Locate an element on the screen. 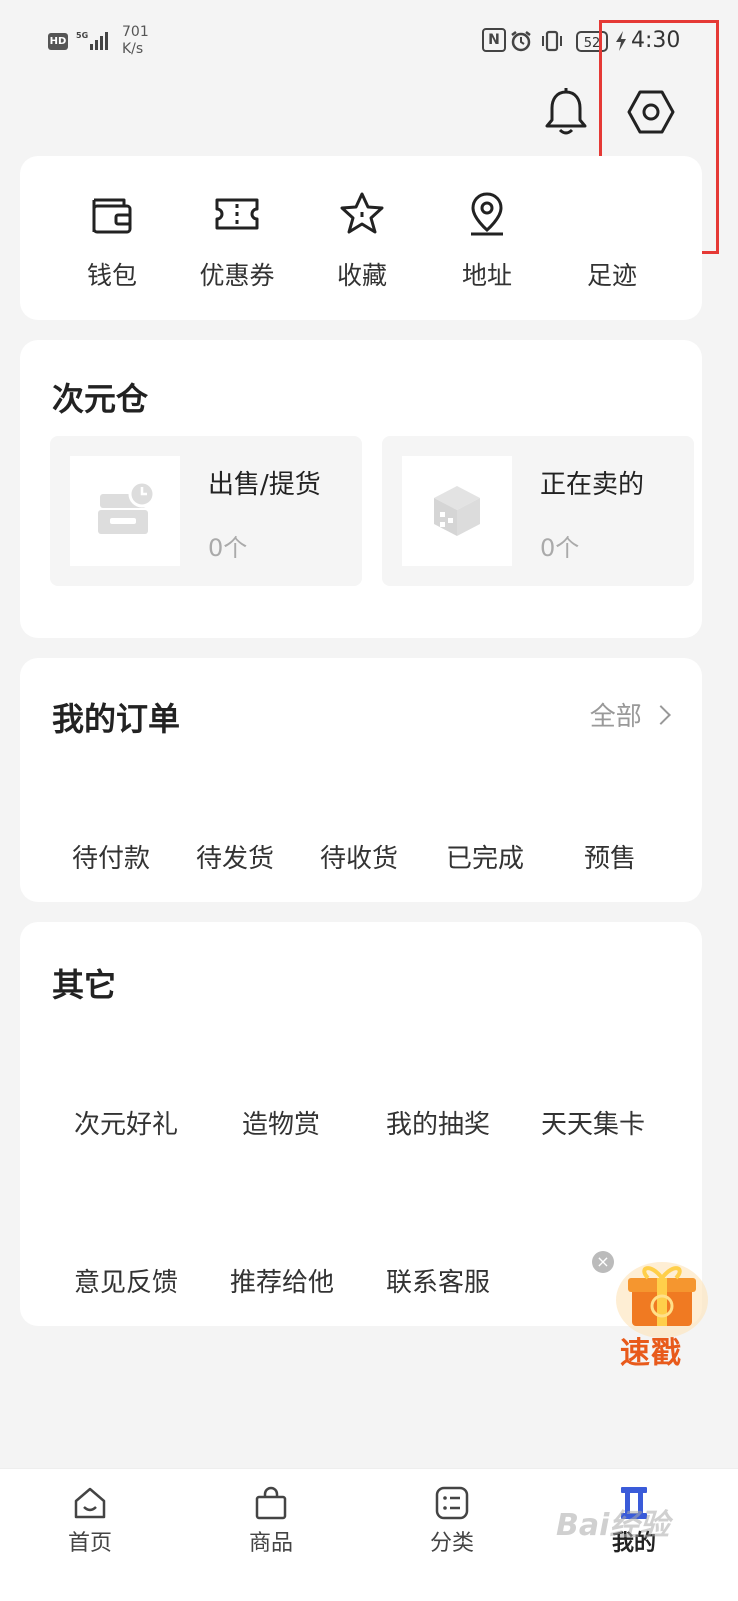 The width and height of the screenshot is (738, 1601). inbox-clock-icon is located at coordinates (127, 507).